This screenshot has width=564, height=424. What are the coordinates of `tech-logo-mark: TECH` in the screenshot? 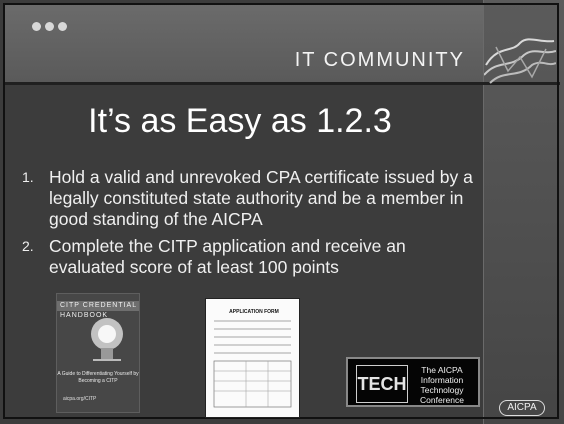 It's located at (382, 384).